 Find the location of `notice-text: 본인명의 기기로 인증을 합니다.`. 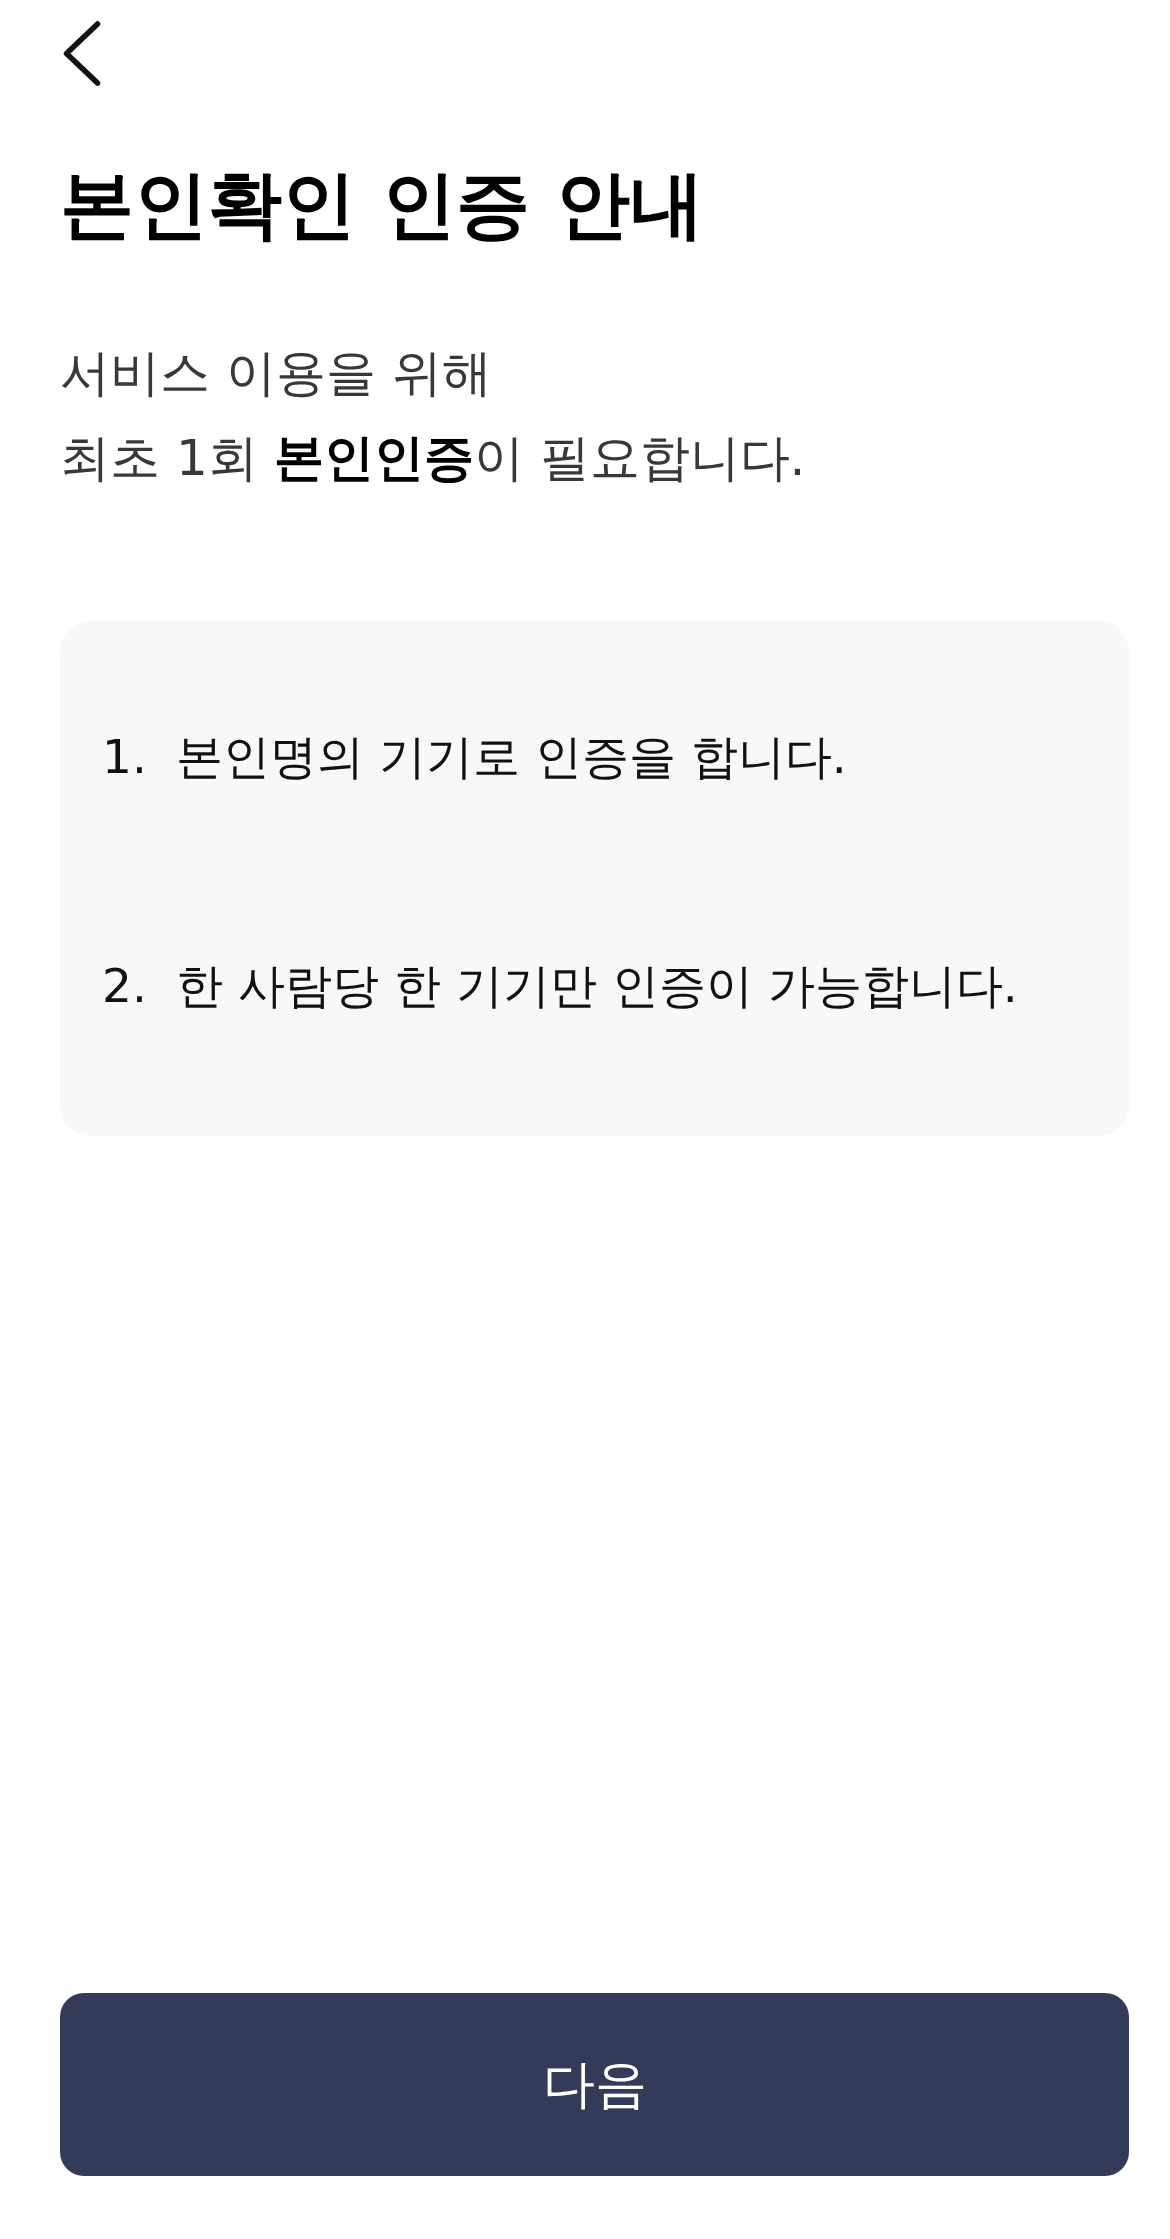

notice-text: 본인명의 기기로 인증을 합니다. is located at coordinates (511, 757).